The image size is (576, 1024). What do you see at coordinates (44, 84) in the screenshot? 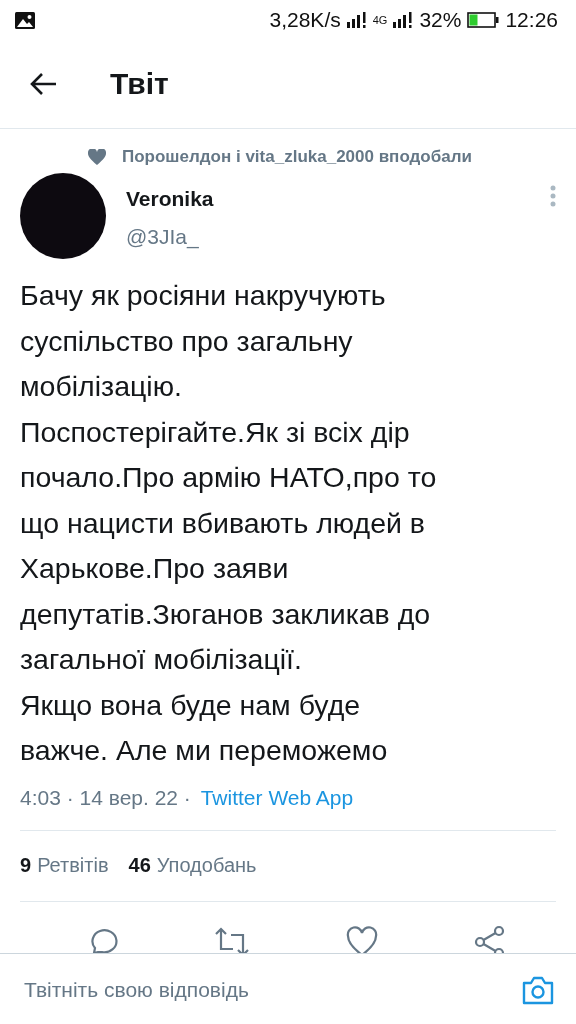
I see `back-arrow-icon` at bounding box center [44, 84].